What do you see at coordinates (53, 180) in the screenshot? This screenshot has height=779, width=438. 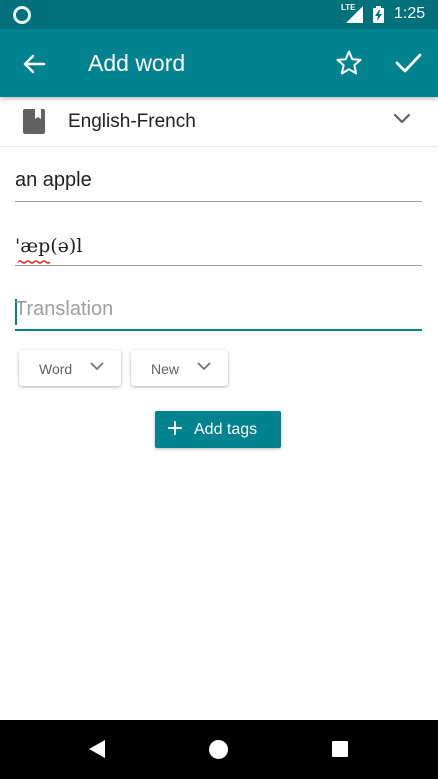 I see `word-value: an apple` at bounding box center [53, 180].